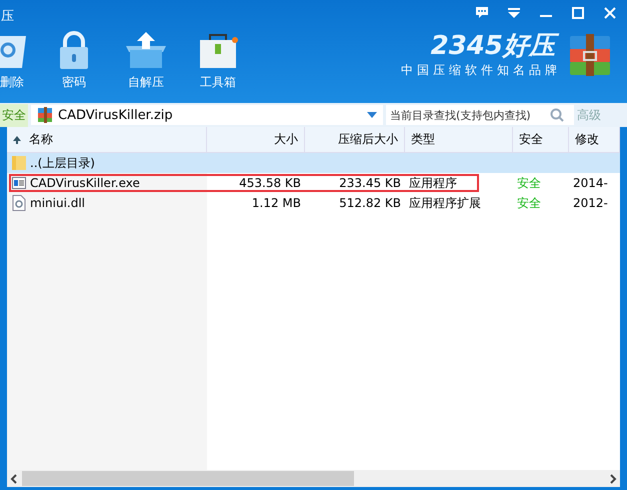 Image resolution: width=627 pixels, height=490 pixels. I want to click on modified-date: 2012-, so click(590, 203).